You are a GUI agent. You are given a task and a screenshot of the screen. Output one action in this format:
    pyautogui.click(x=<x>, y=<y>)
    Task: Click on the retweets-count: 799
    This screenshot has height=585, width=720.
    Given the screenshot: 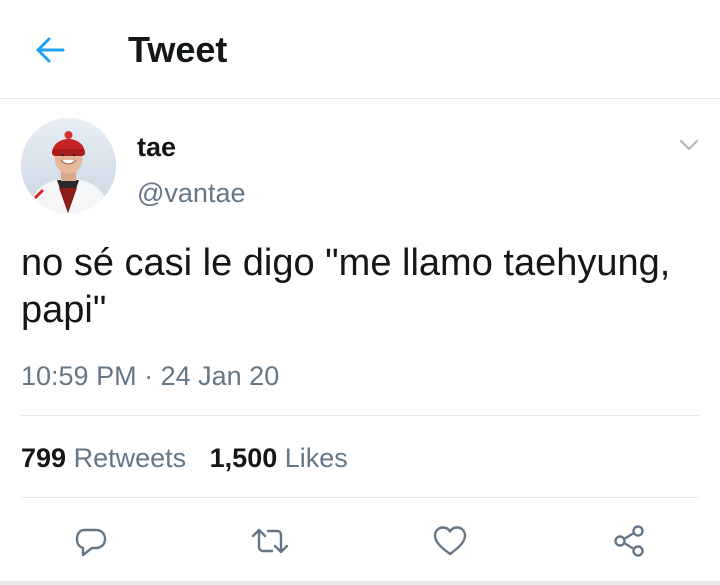 What is the action you would take?
    pyautogui.click(x=44, y=458)
    